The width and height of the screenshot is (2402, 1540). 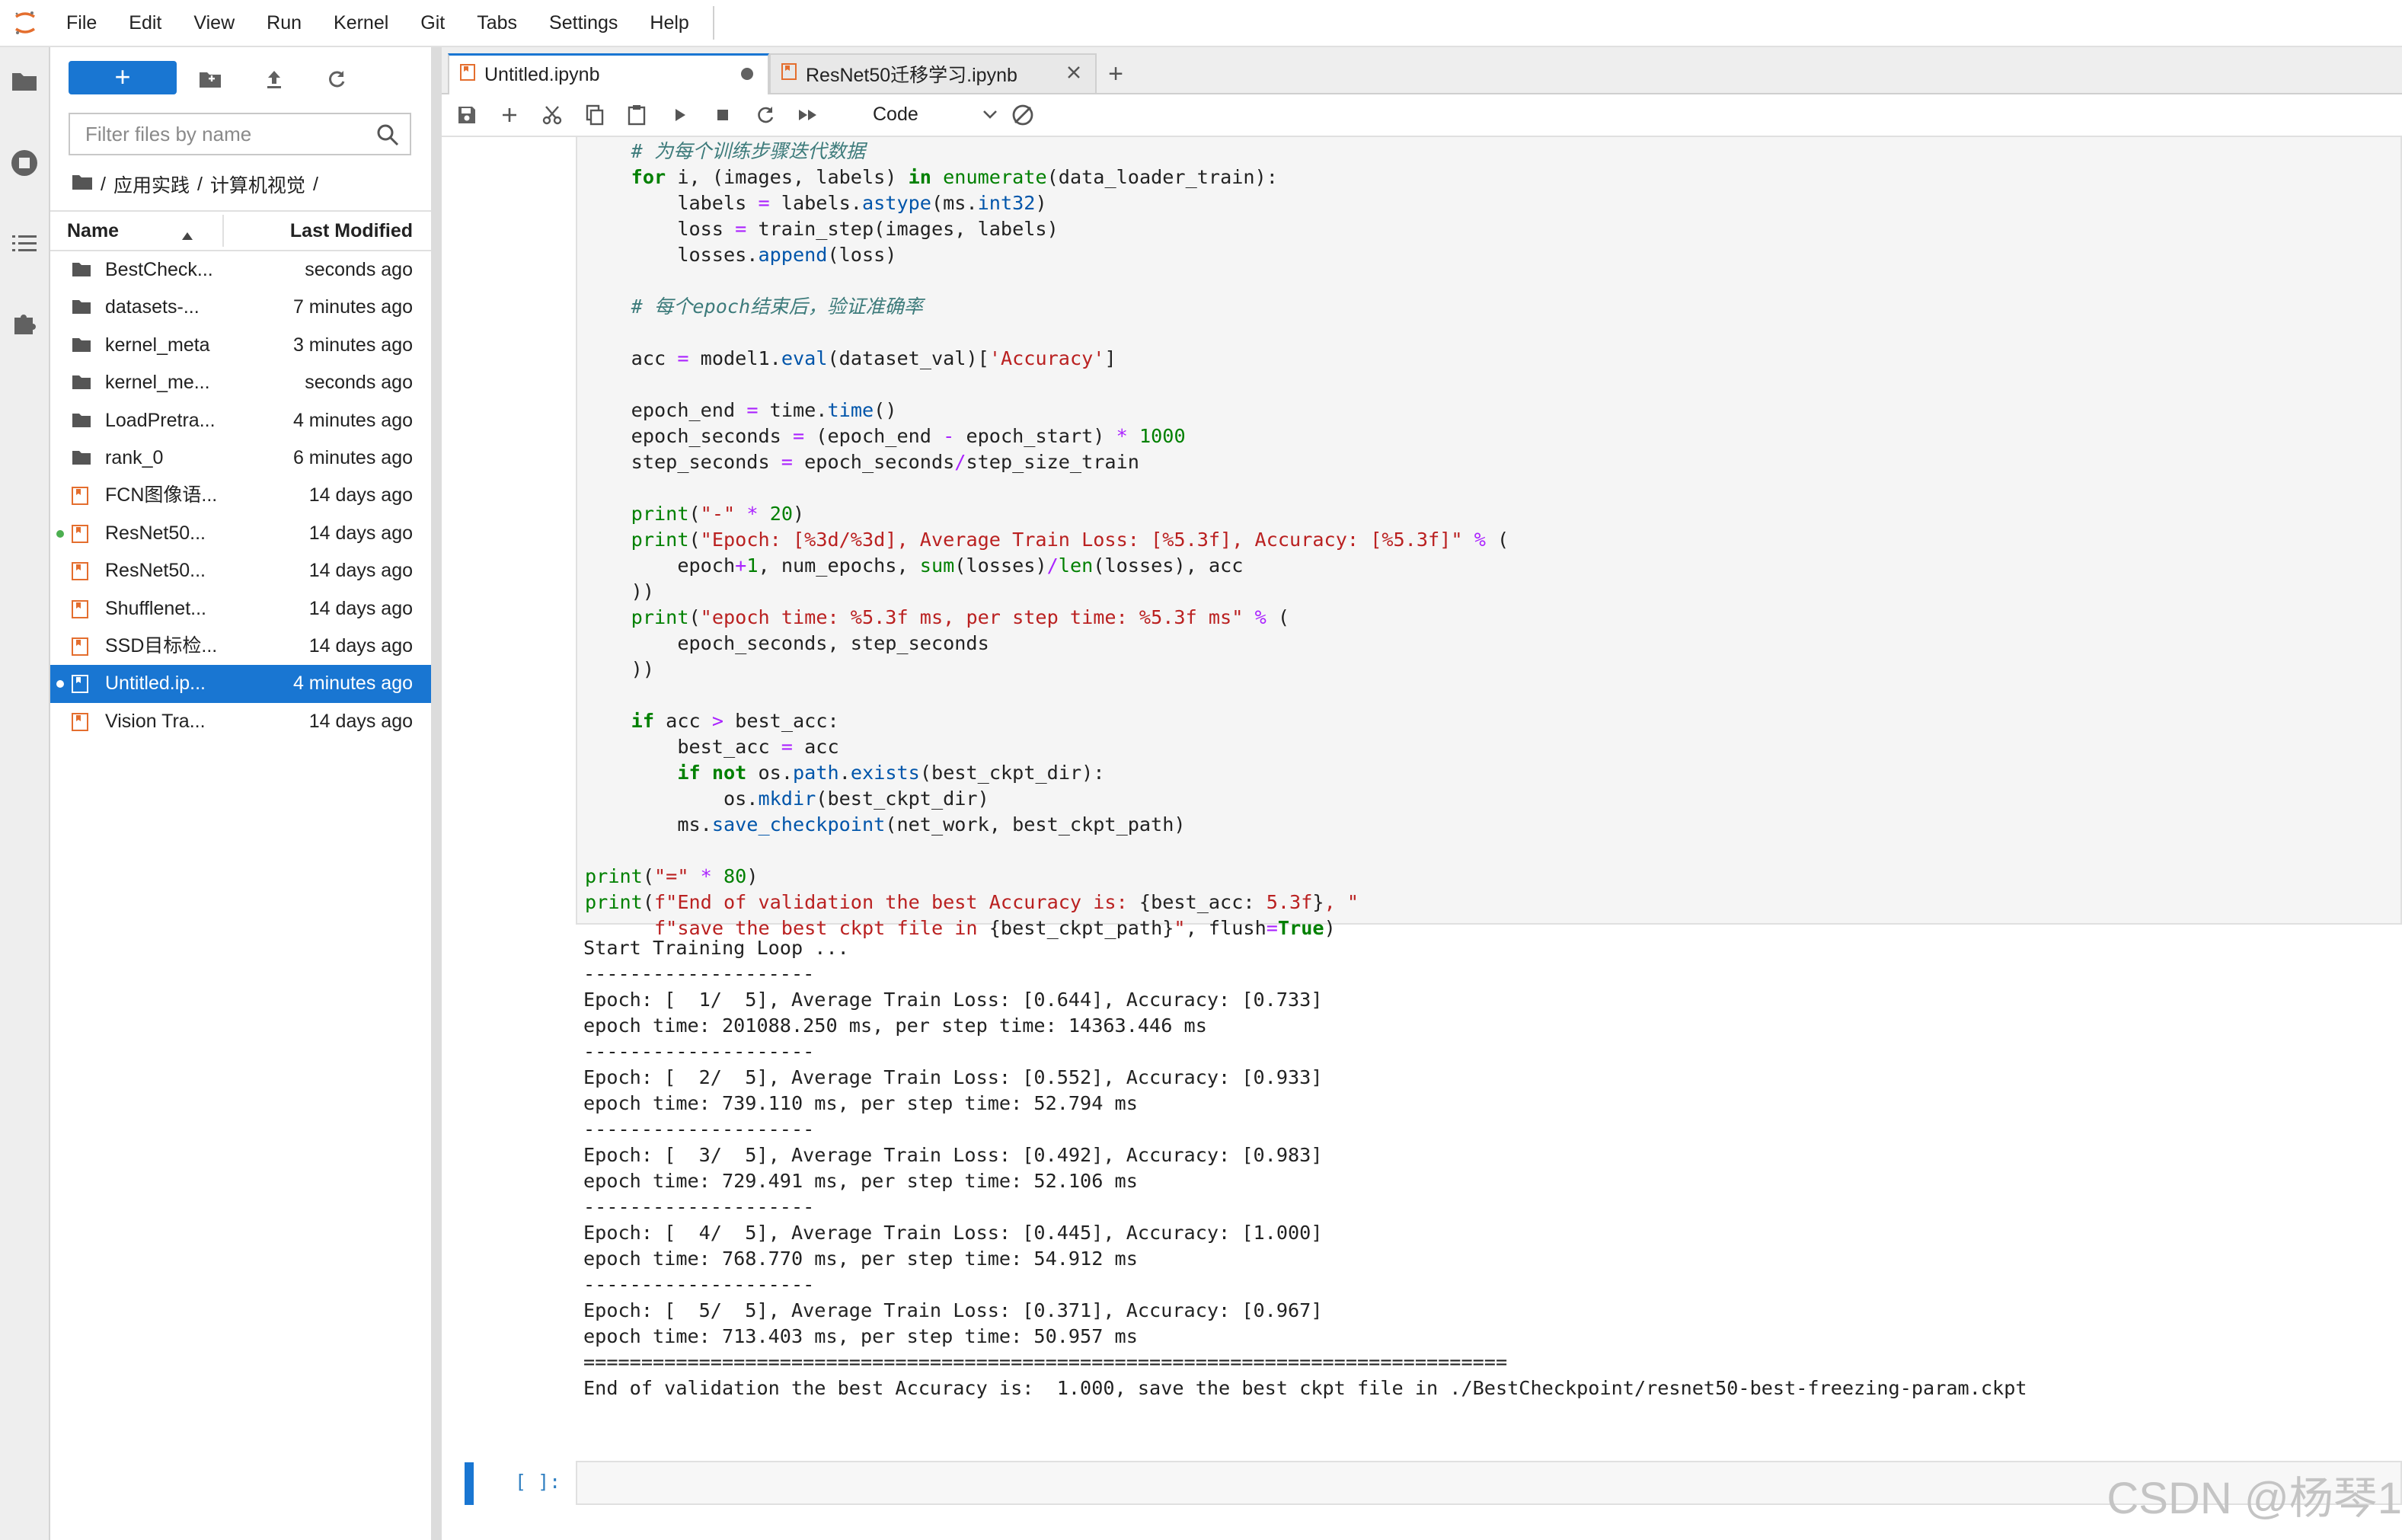 I want to click on menu-settings: Settings, so click(x=583, y=23).